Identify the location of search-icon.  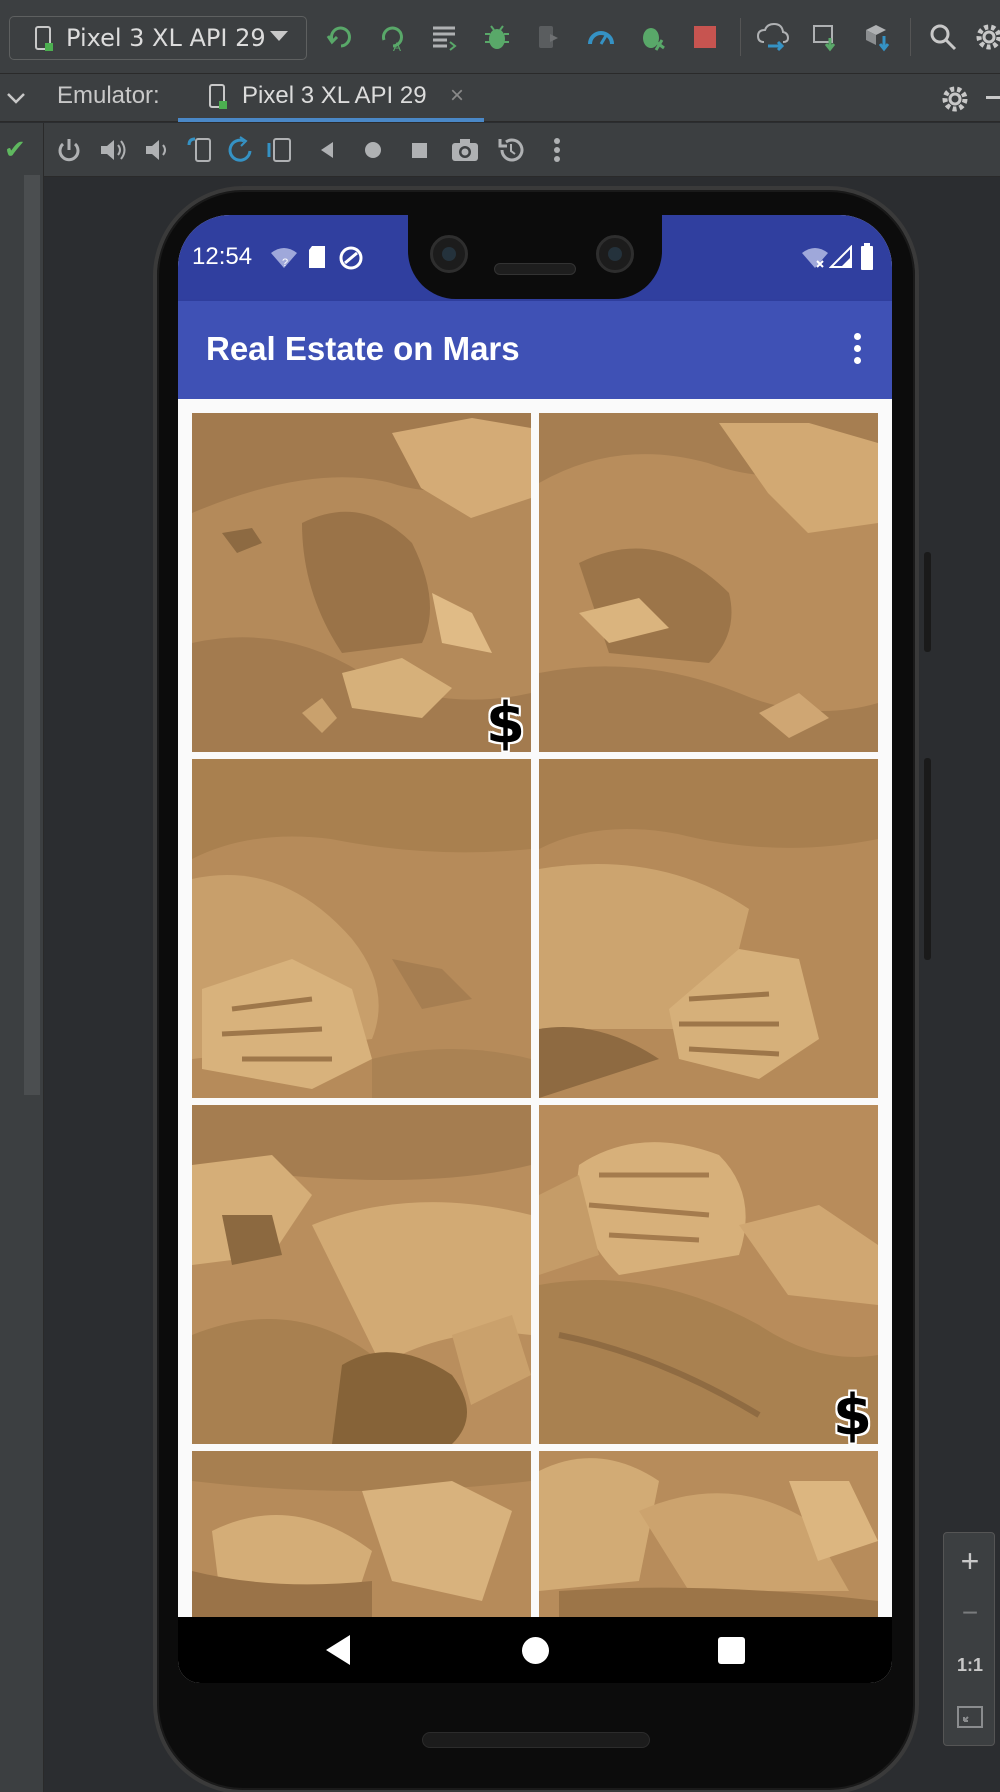
(943, 37).